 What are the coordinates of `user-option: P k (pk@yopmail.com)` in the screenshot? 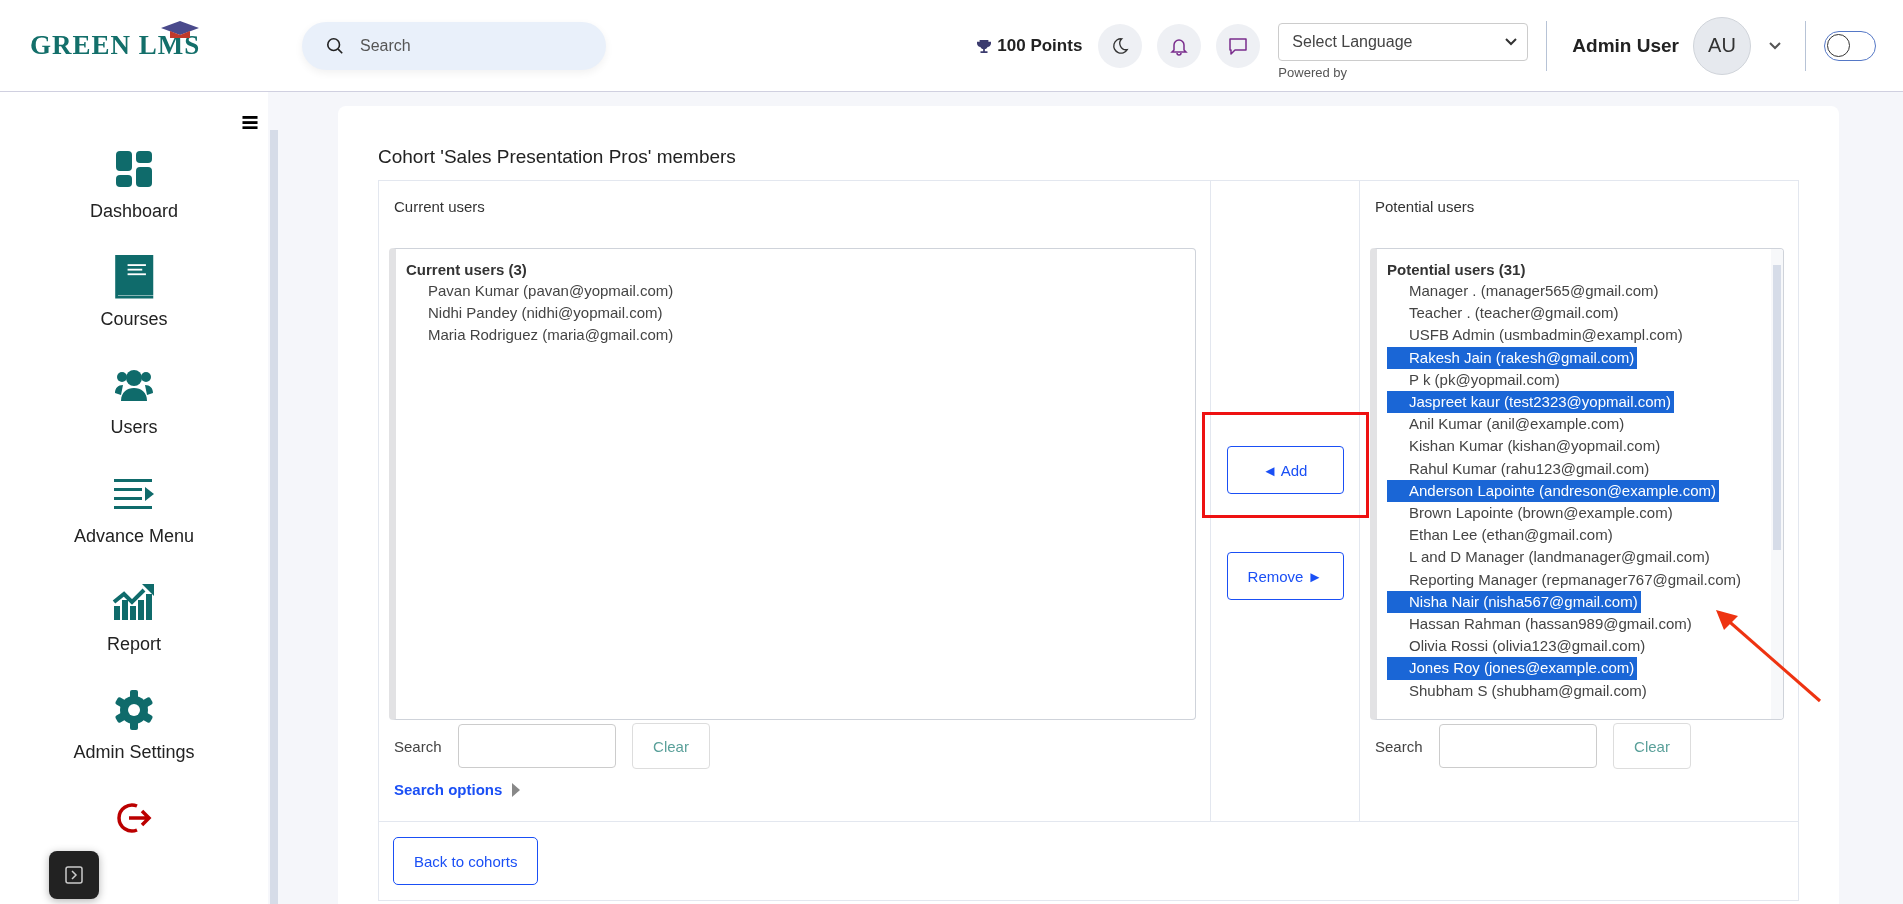 It's located at (1475, 379).